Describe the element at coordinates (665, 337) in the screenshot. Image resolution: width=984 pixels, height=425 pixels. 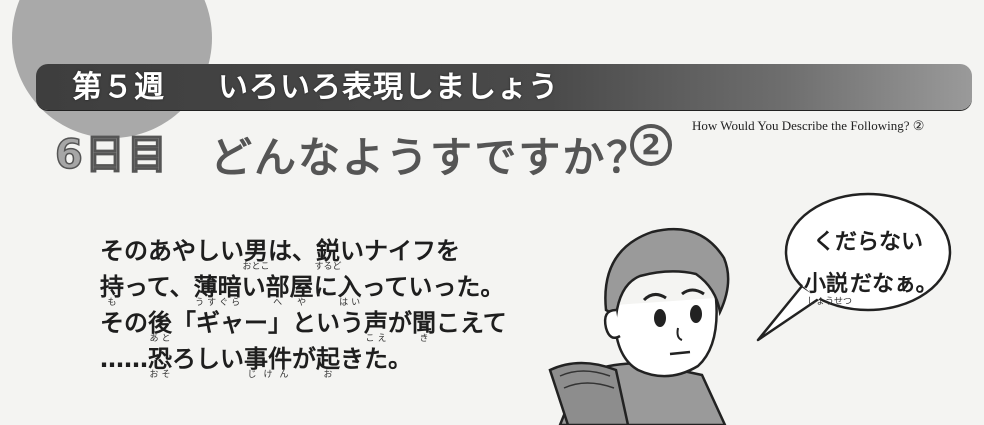
I see `face` at that location.